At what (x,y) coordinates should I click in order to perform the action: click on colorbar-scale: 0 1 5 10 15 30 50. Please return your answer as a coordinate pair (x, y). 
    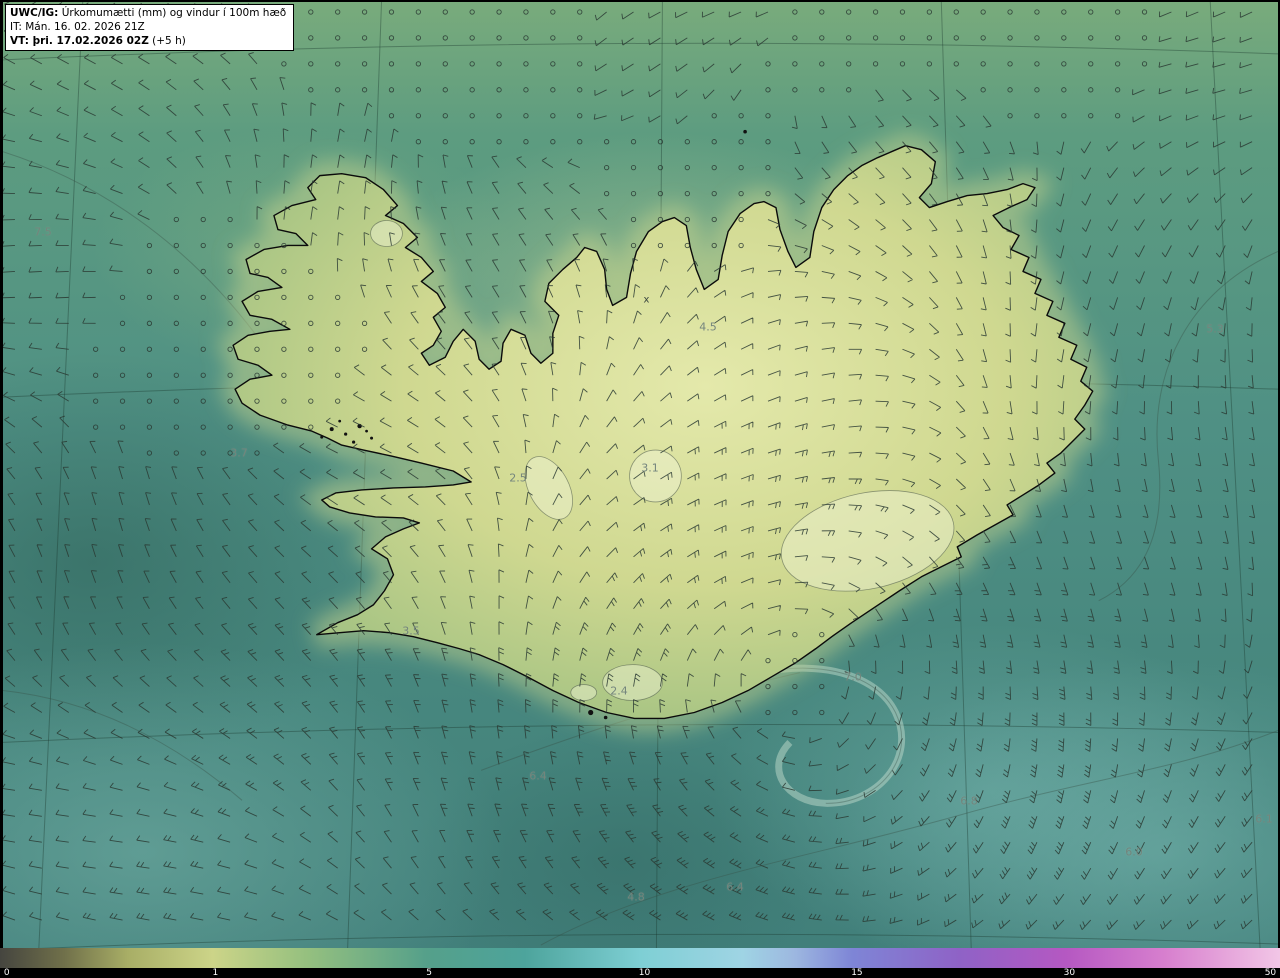
    Looking at the image, I should click on (640, 973).